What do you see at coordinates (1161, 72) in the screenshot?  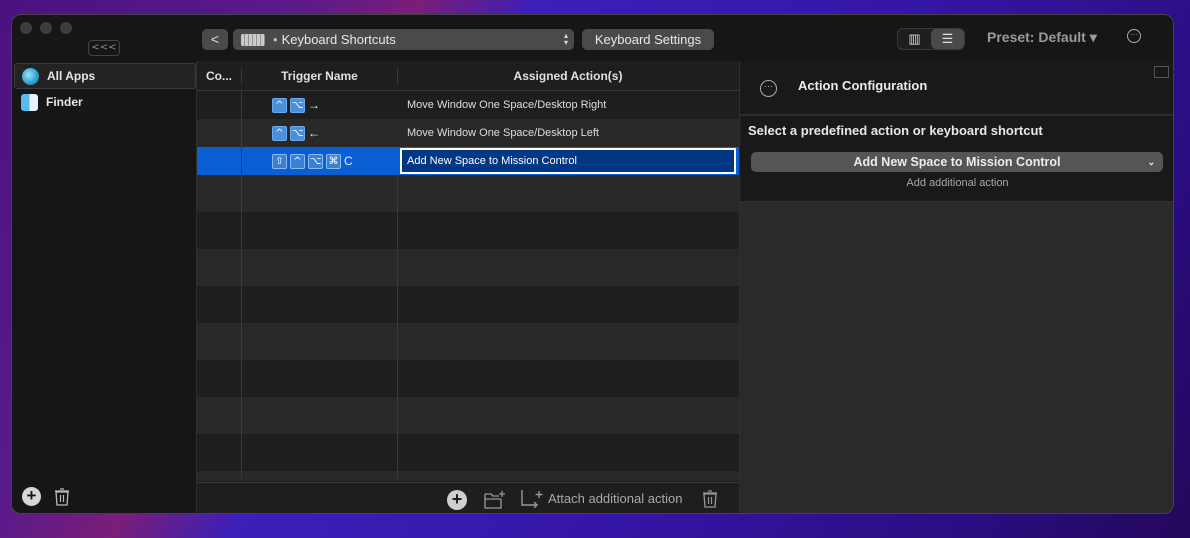 I see `expand-panel-icon` at bounding box center [1161, 72].